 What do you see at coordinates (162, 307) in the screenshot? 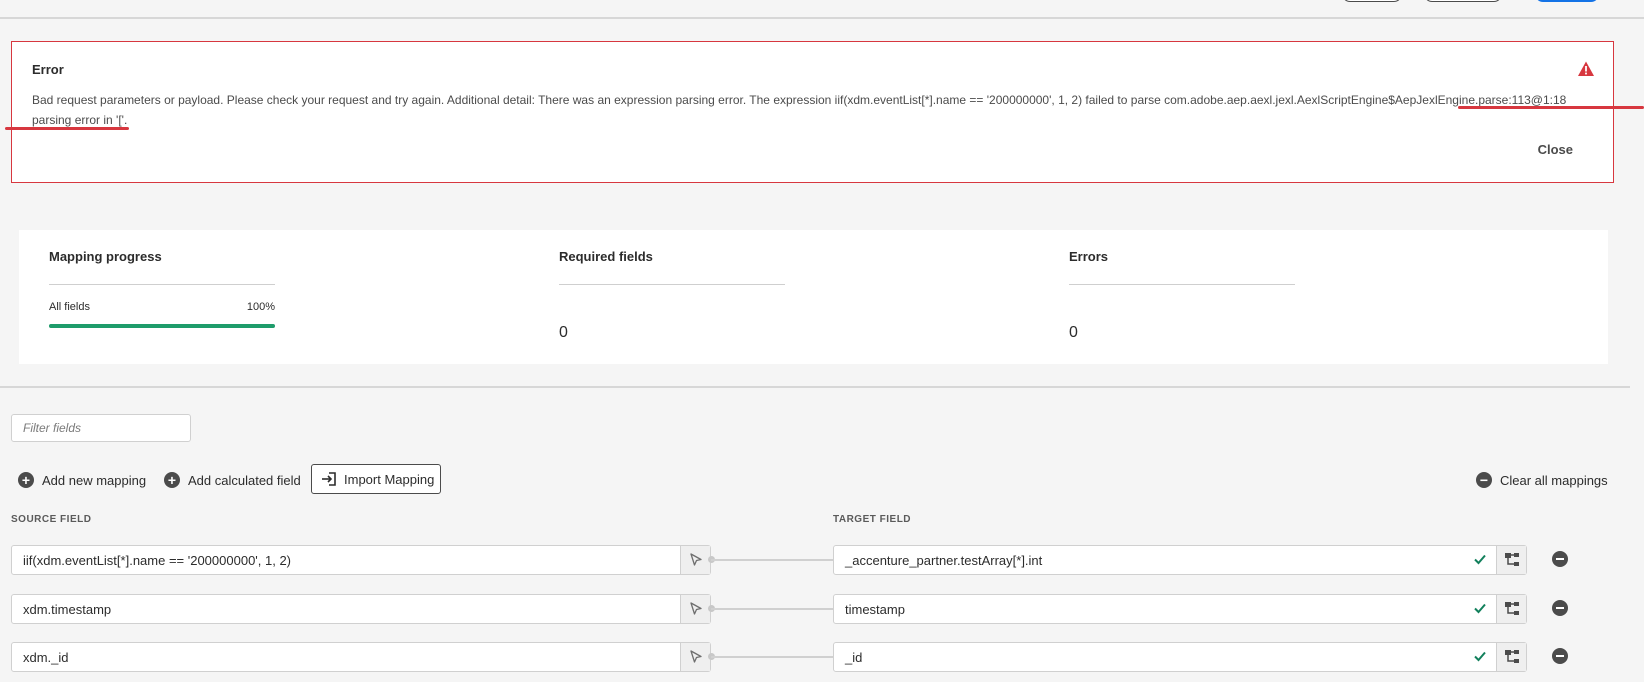
I see `progress-row: All fields 100%` at bounding box center [162, 307].